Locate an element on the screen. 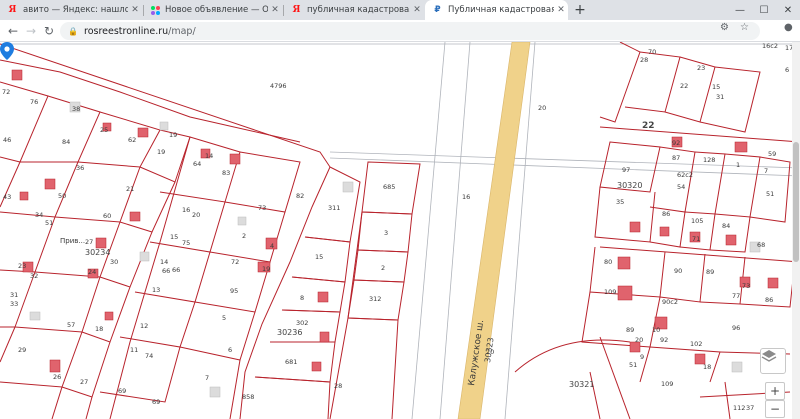 This screenshot has height=419, width=800. minimize-button: — is located at coordinates (740, 10).